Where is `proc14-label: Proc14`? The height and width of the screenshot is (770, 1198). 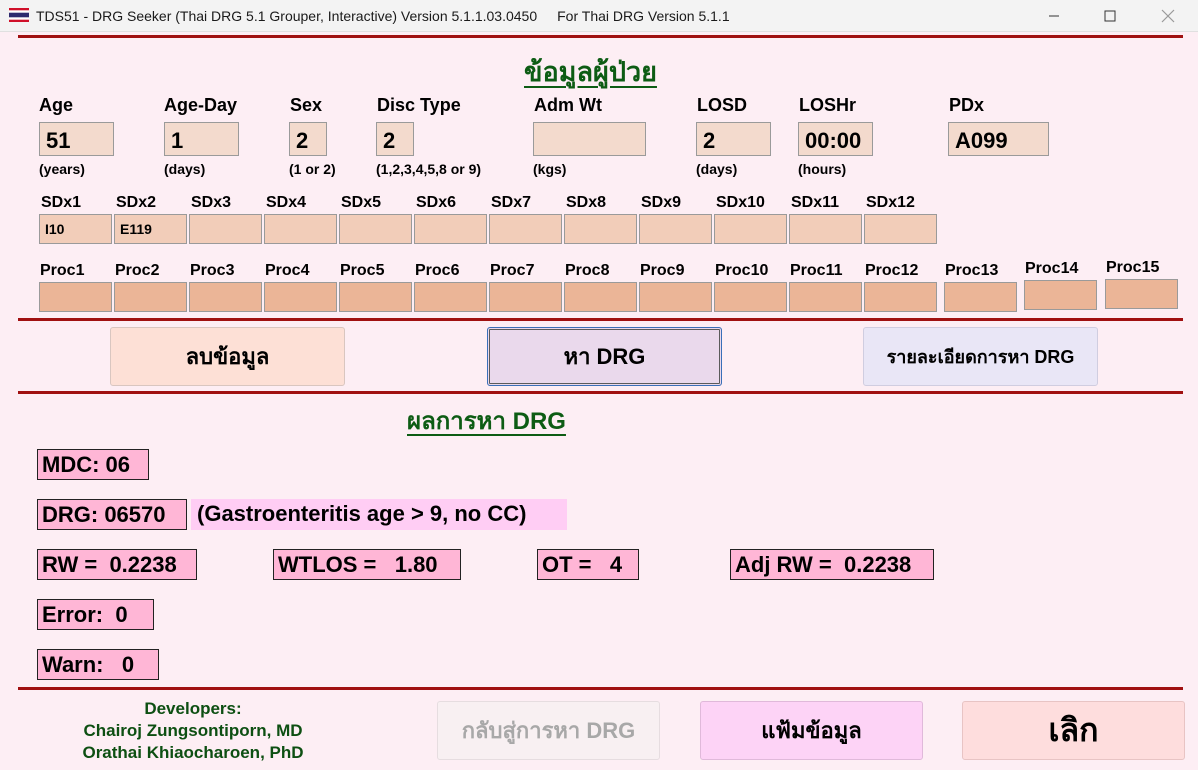 proc14-label: Proc14 is located at coordinates (1052, 268).